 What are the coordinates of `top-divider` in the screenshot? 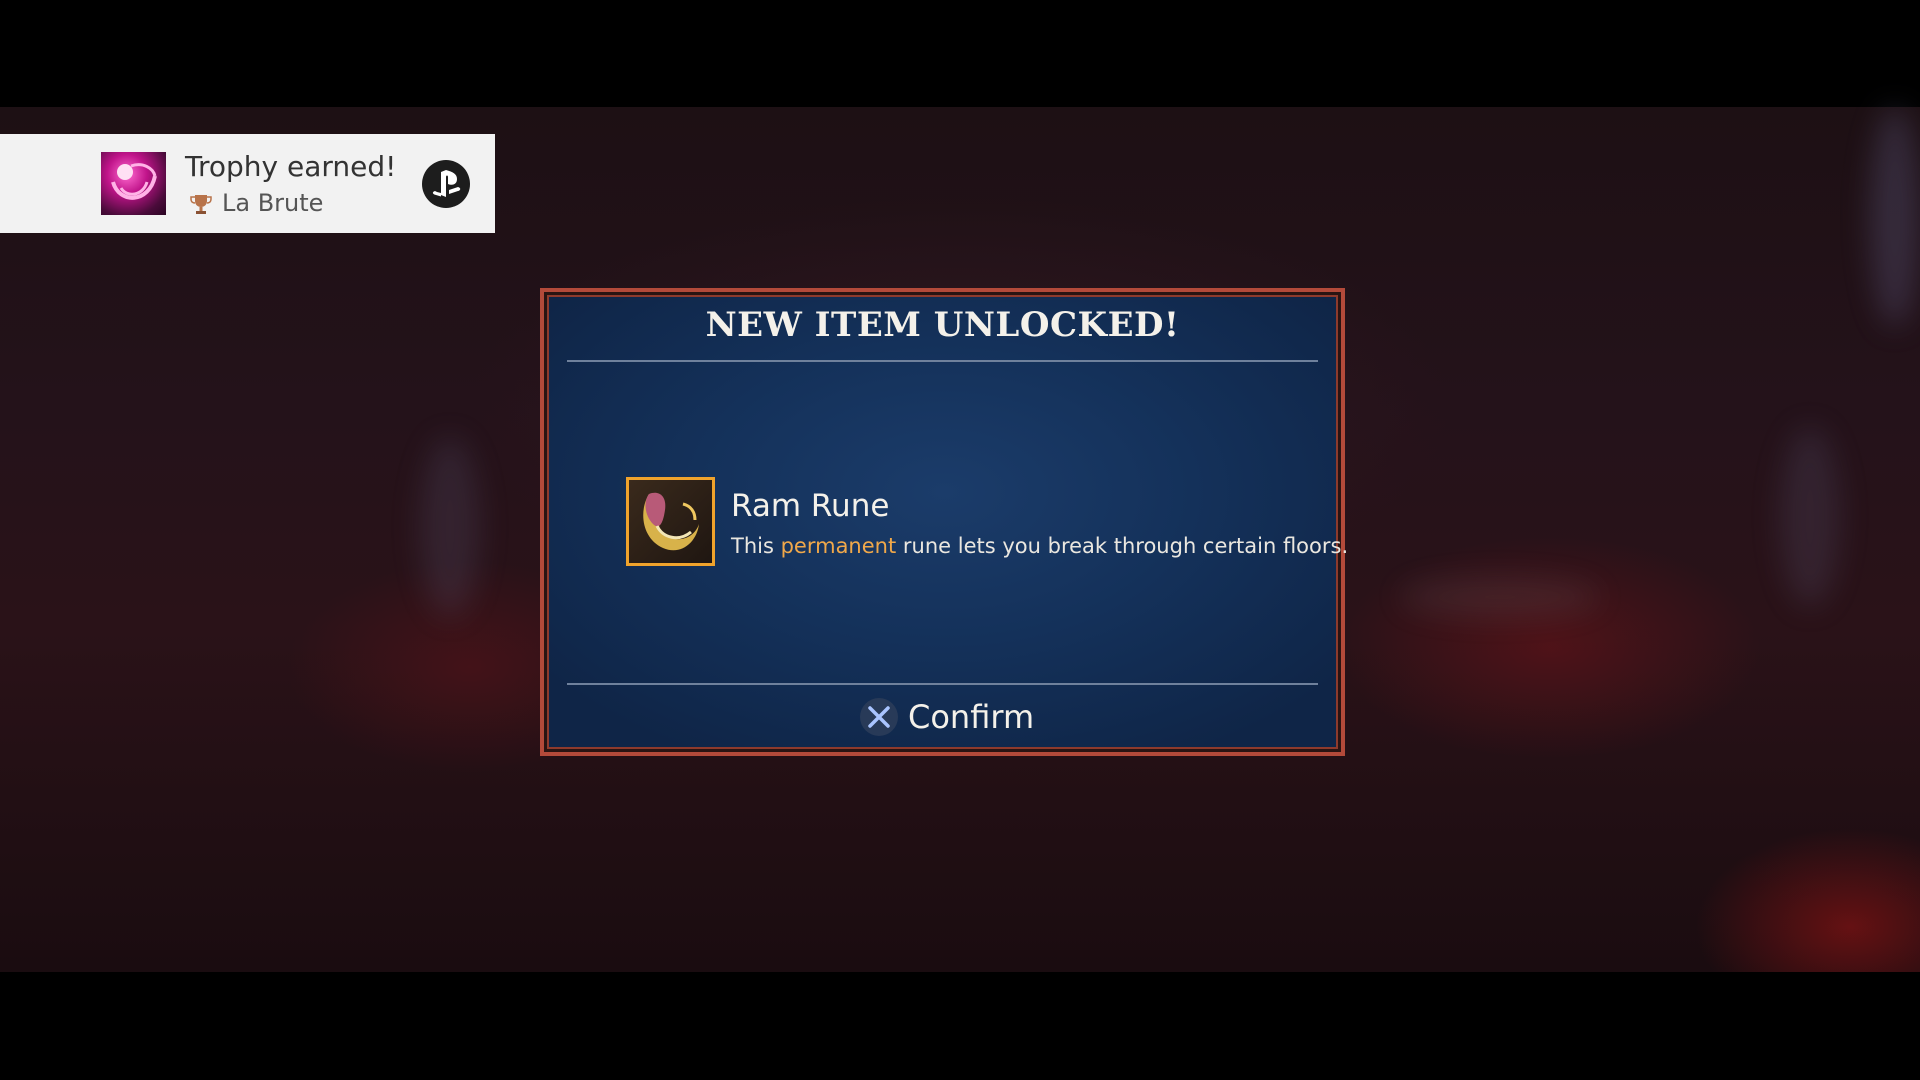 It's located at (942, 361).